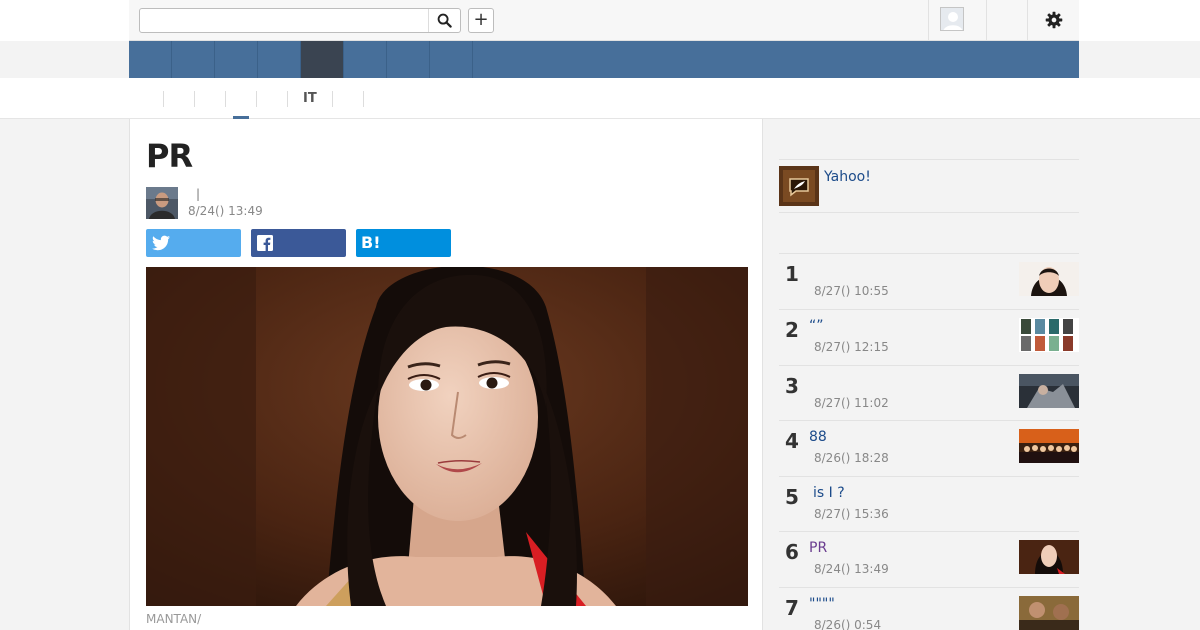 The width and height of the screenshot is (1200, 630). I want to click on plus-icon: +, so click(481, 19).